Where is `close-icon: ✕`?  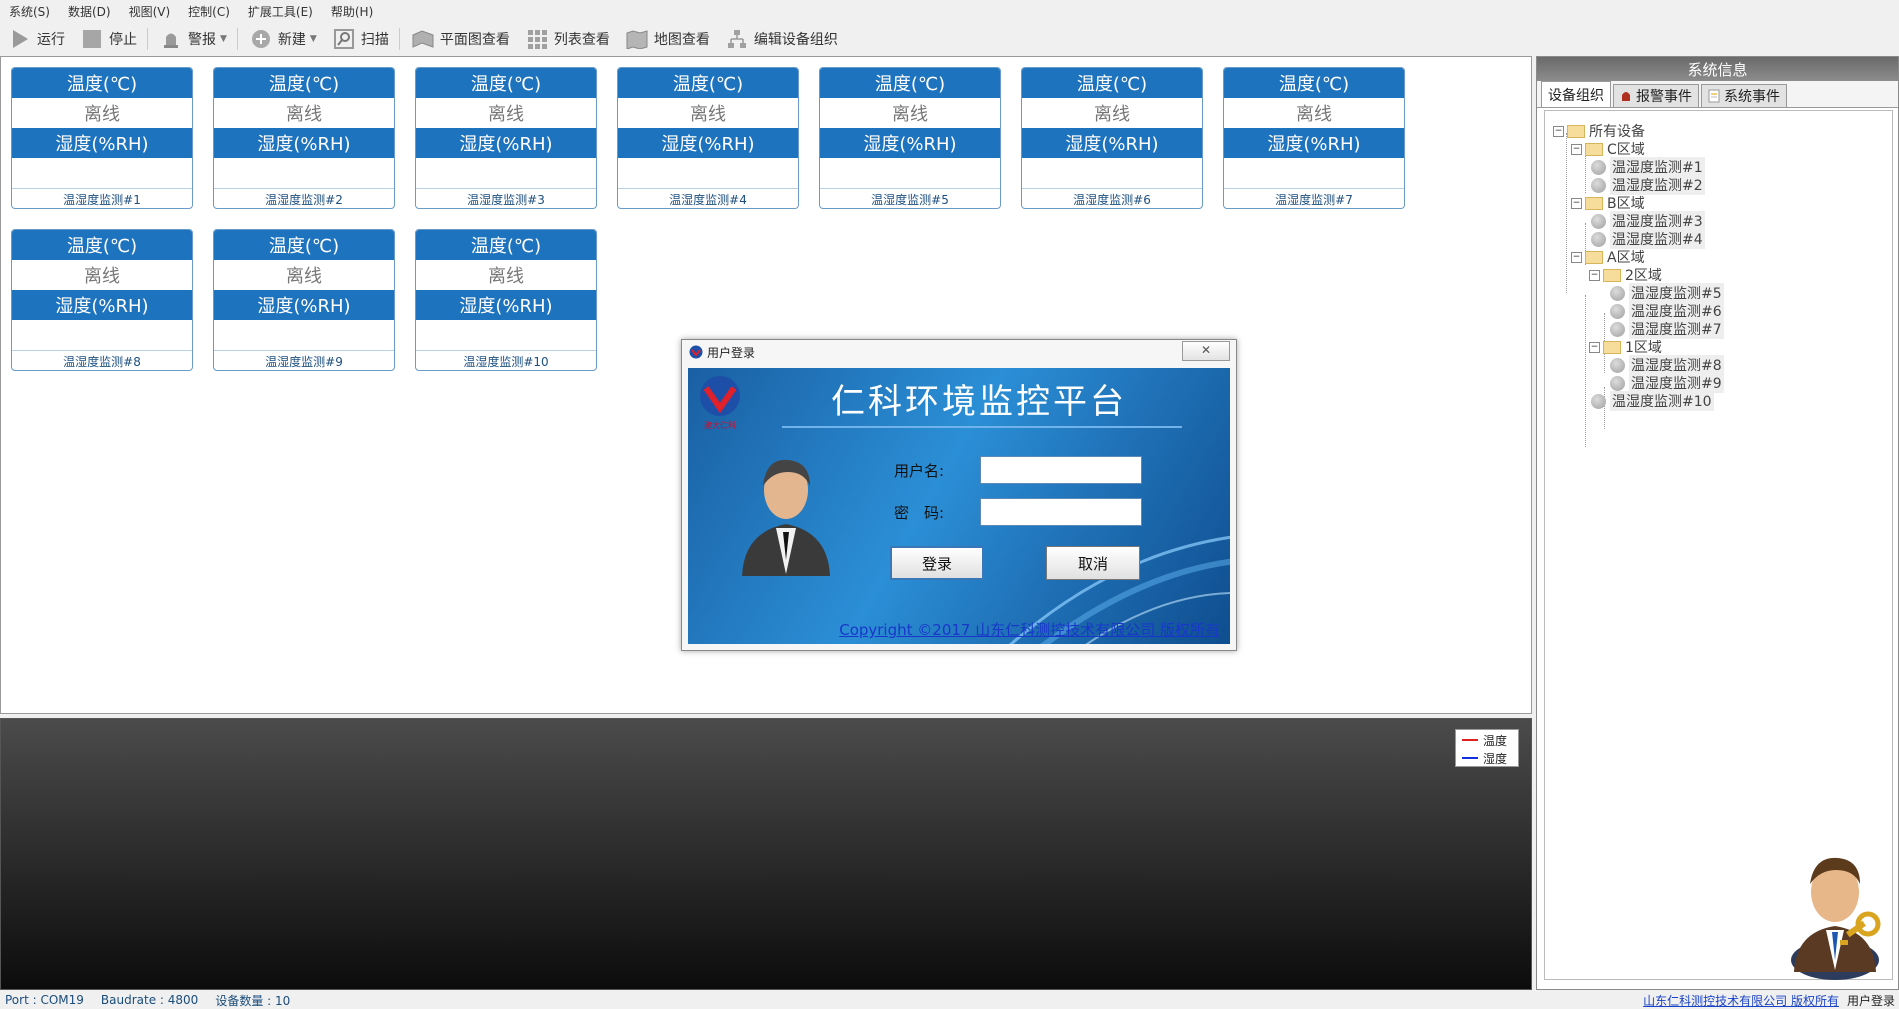 close-icon: ✕ is located at coordinates (1206, 350).